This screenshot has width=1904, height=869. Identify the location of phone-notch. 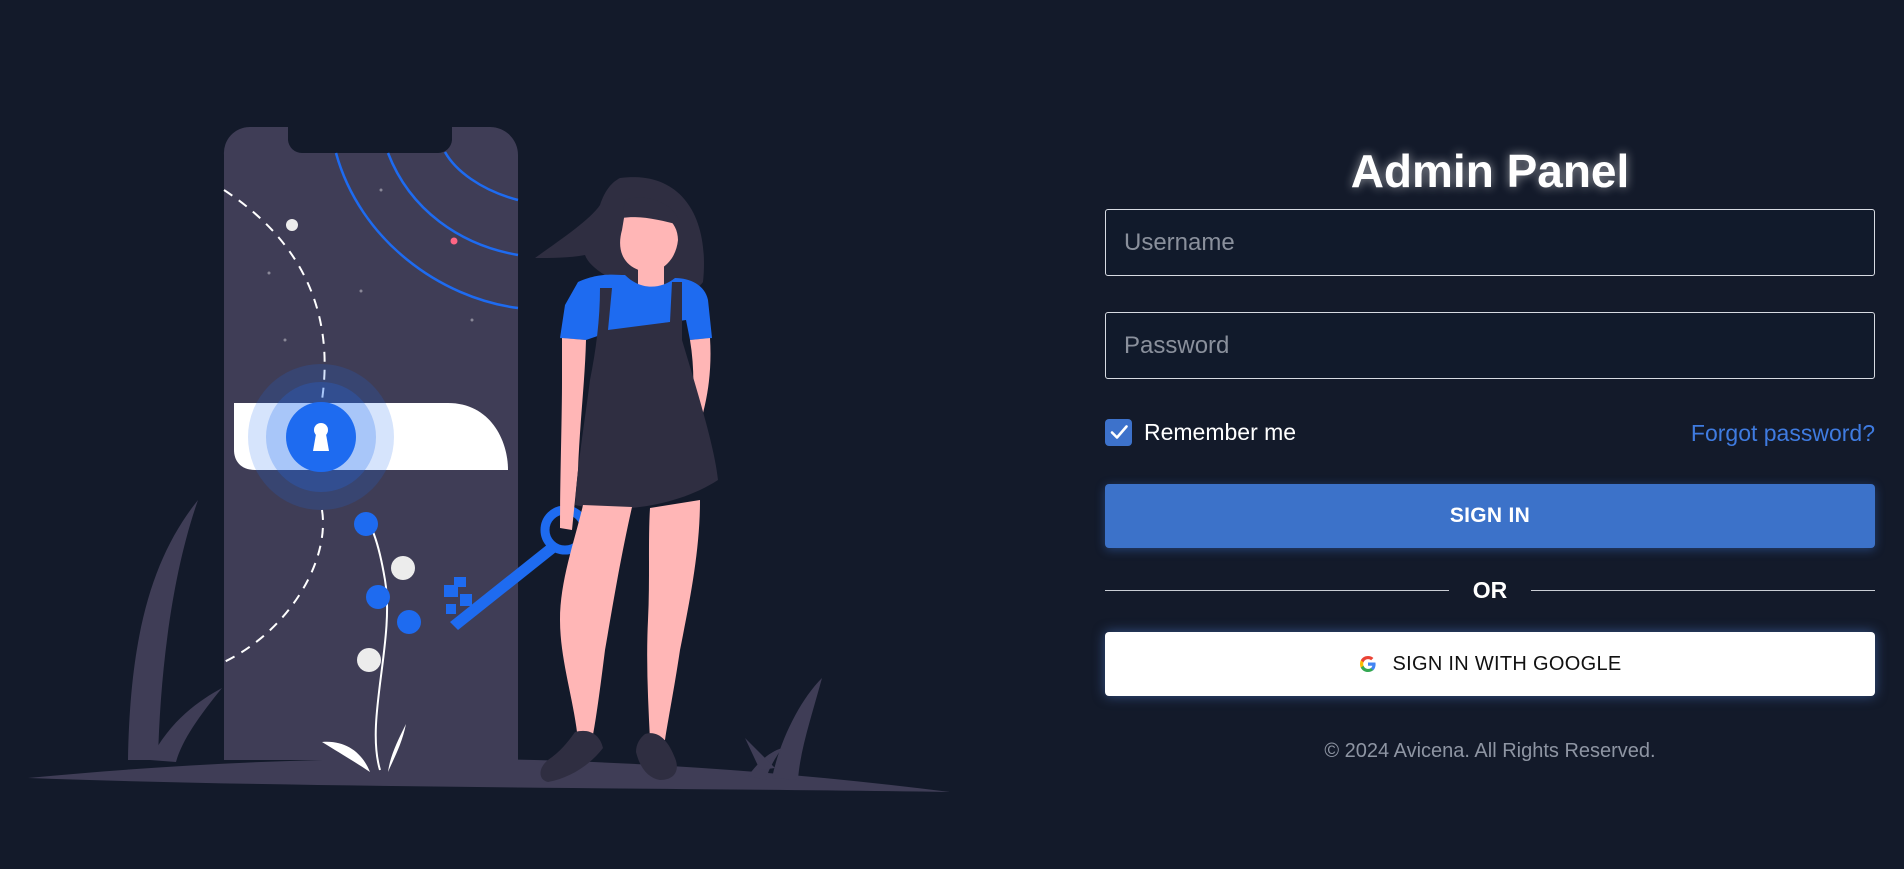
(370, 140).